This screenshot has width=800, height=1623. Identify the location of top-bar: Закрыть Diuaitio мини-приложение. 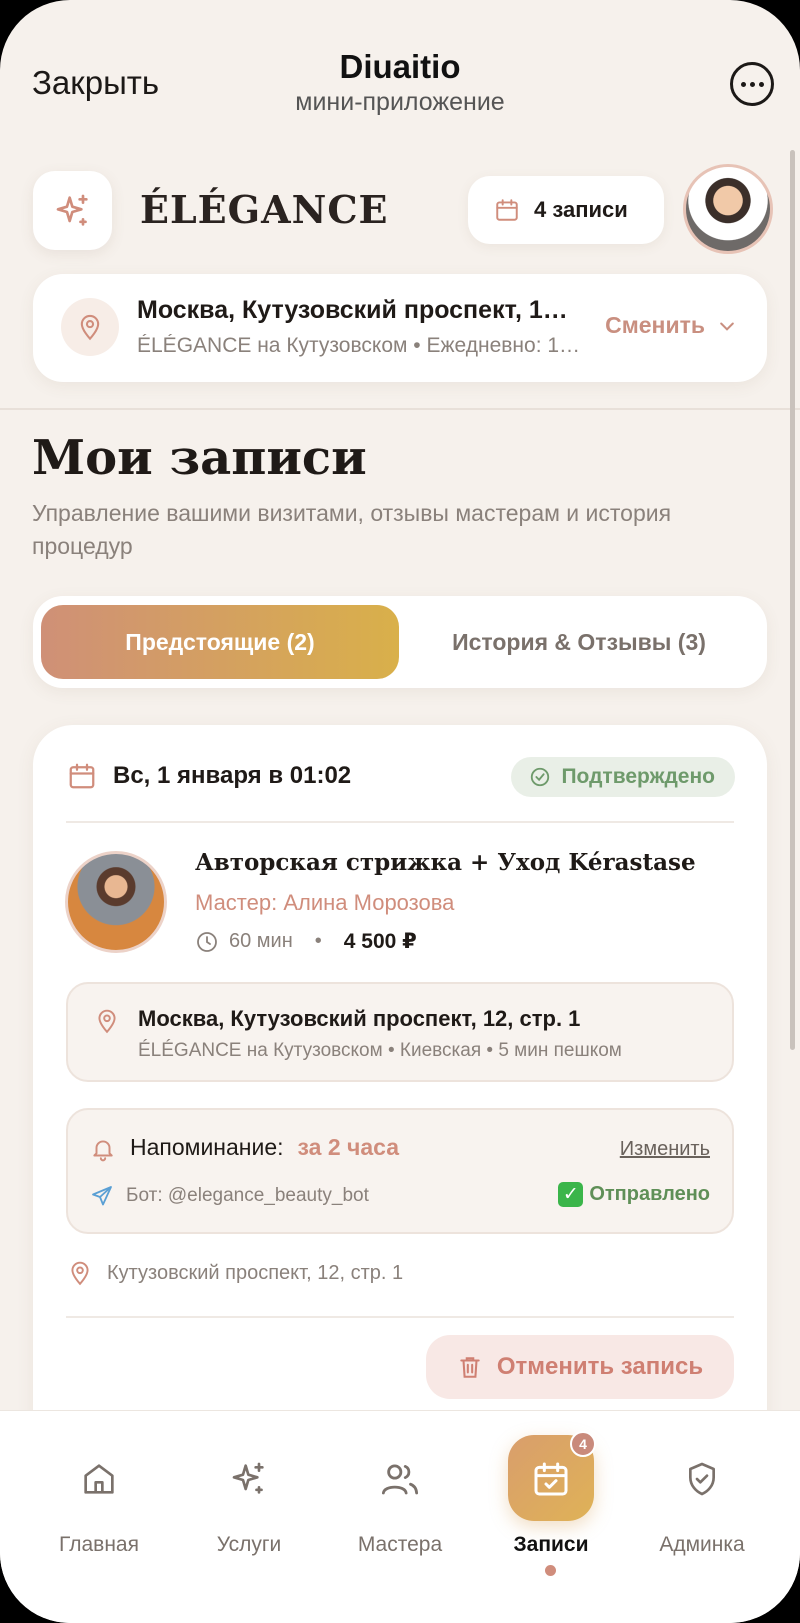
(400, 85).